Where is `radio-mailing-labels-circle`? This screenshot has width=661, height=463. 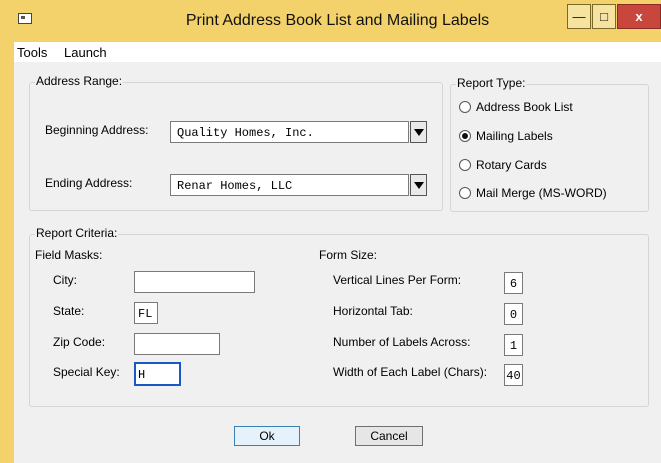 radio-mailing-labels-circle is located at coordinates (465, 136).